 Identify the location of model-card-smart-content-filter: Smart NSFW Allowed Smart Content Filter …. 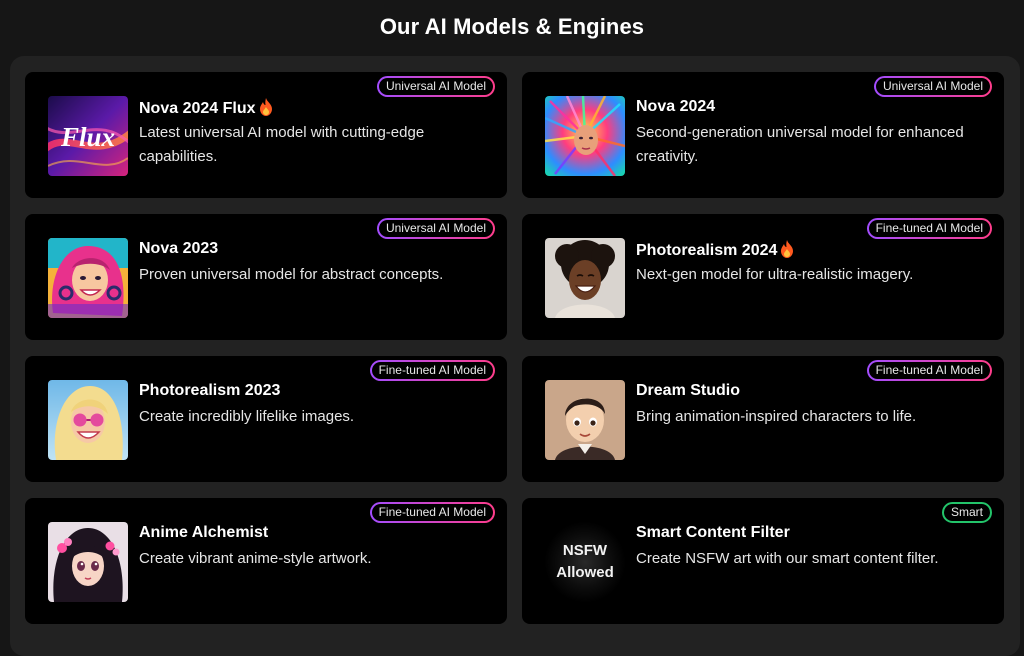
(763, 561).